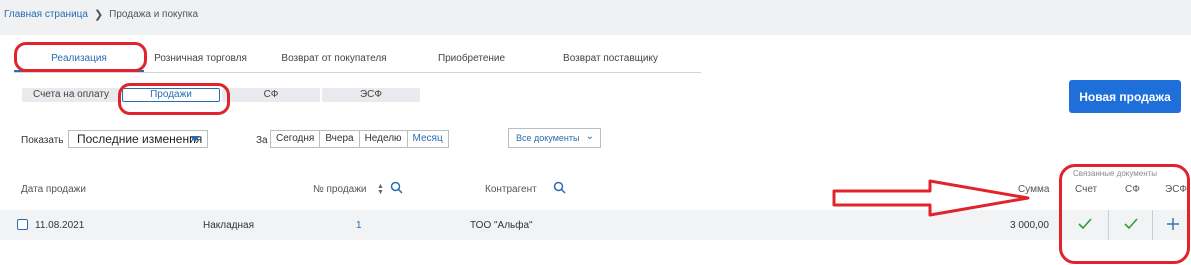 Image resolution: width=1191 pixels, height=265 pixels. Describe the element at coordinates (1085, 224) in the screenshot. I see `invoice-check-icon` at that location.